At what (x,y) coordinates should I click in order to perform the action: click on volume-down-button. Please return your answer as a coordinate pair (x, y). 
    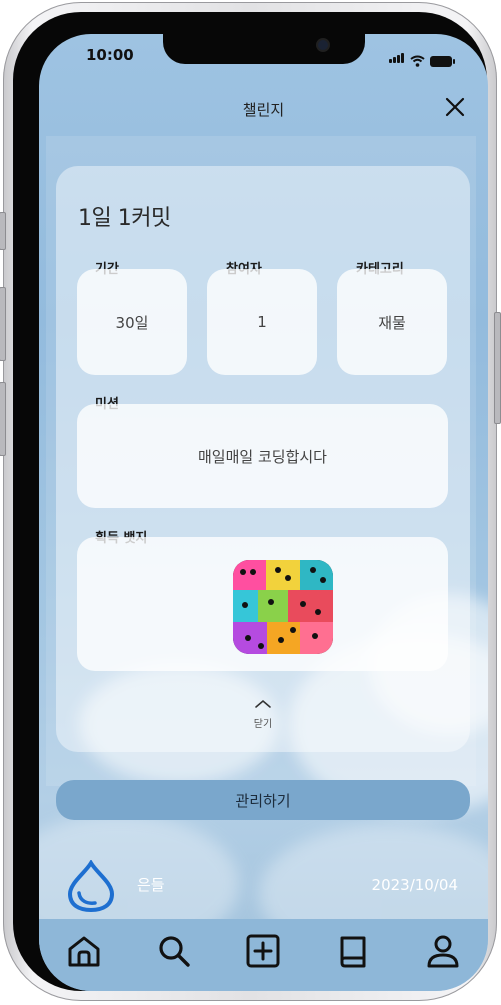
    Looking at the image, I should click on (3, 419).